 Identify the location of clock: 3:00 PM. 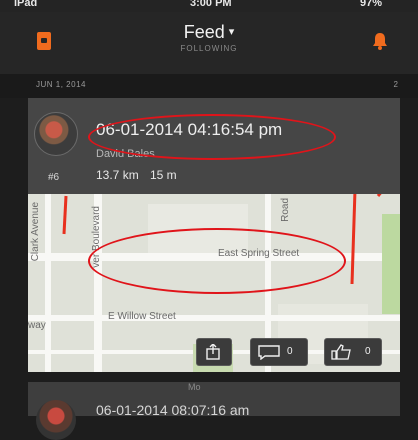
(211, 4).